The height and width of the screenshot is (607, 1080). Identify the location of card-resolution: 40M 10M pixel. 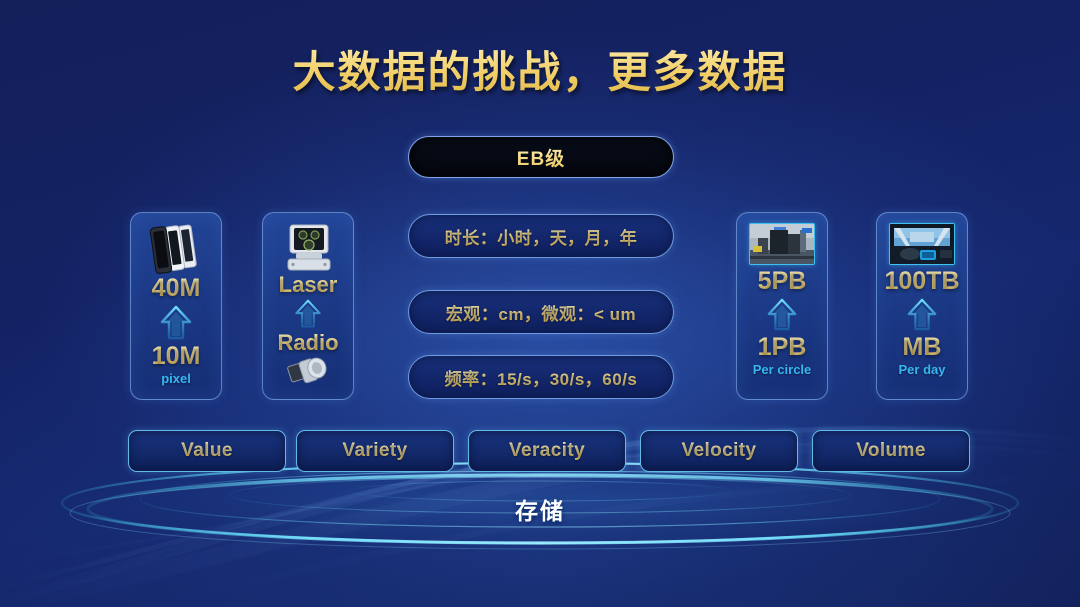
(176, 306).